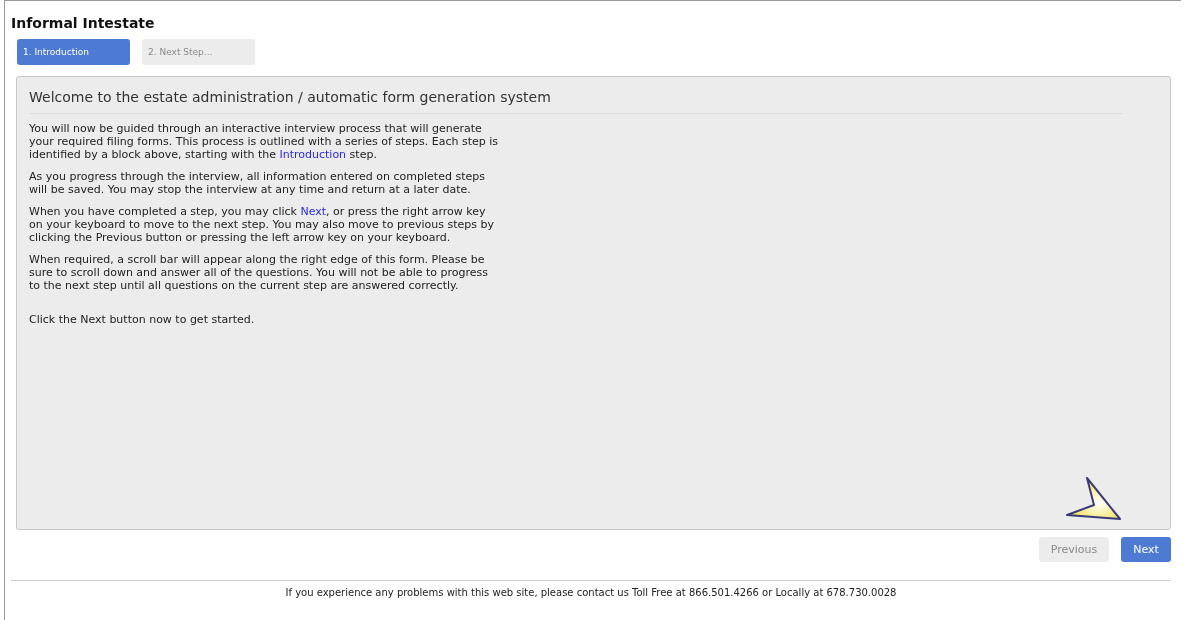 The width and height of the screenshot is (1193, 620). Describe the element at coordinates (259, 272) in the screenshot. I see `paragraph: When required, a scroll bar will appear along the right edge of this form. Please be sure to scroll down and answer all of the questions. You will not be able to progress to the next step until all questions on the current step are answered correctly.` at that location.